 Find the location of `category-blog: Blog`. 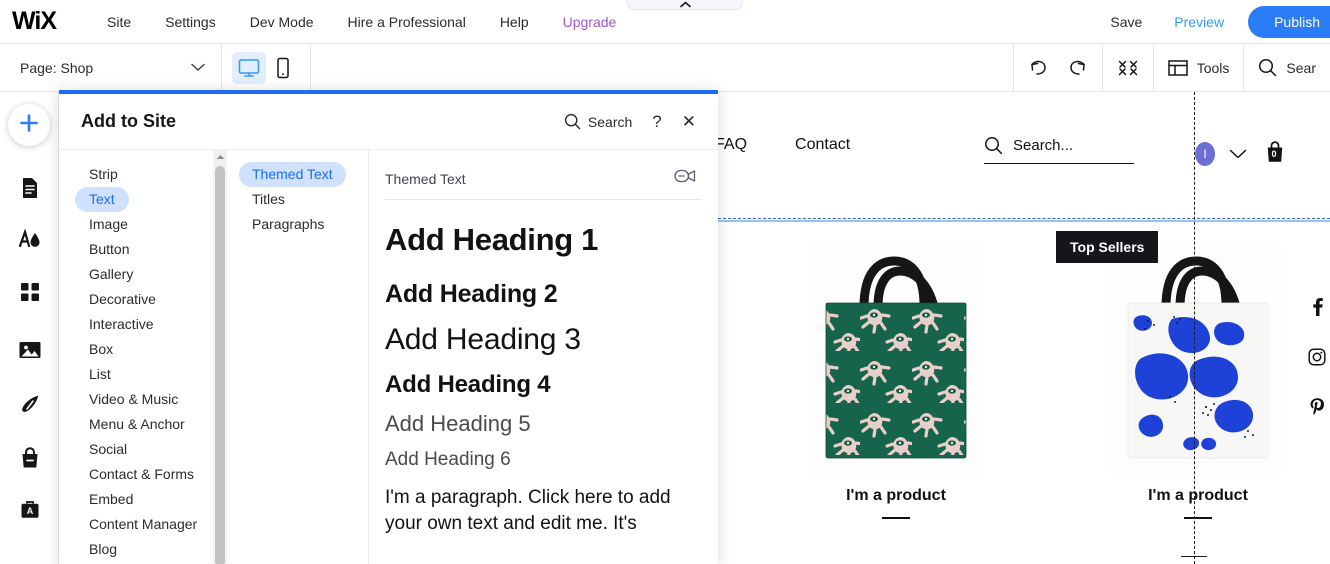

category-blog: Blog is located at coordinates (103, 549).